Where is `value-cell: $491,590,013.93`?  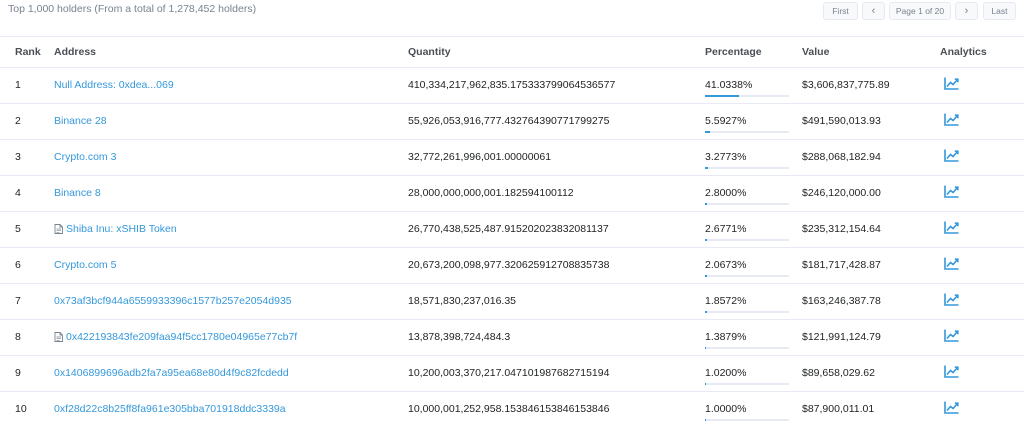
value-cell: $491,590,013.93 is located at coordinates (841, 121).